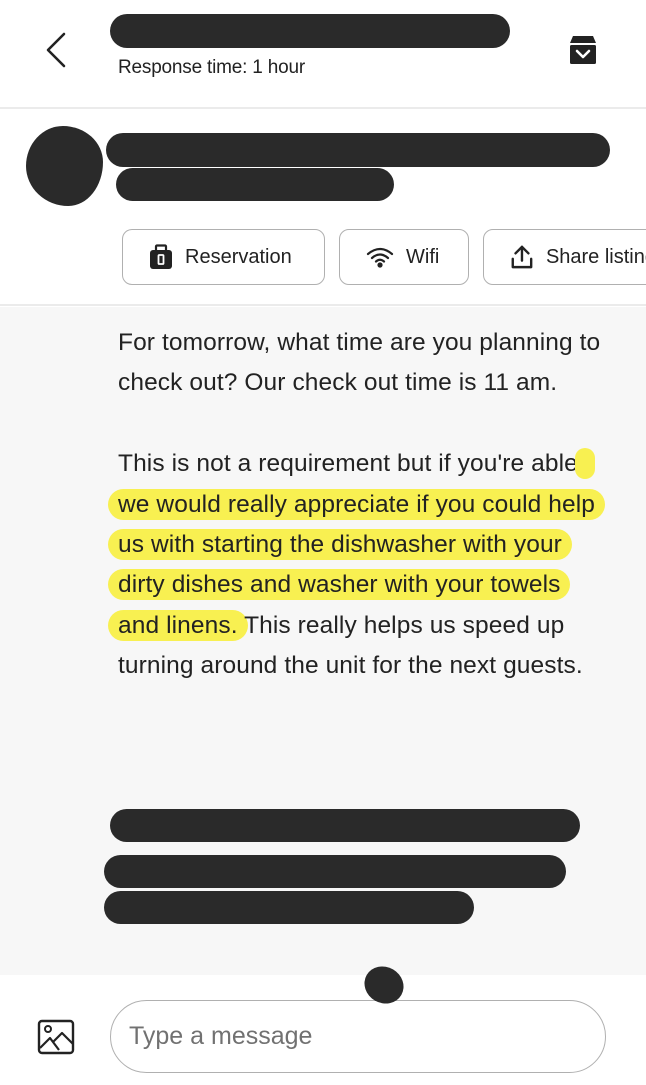  I want to click on share-listing-chip: Share listing, so click(564, 257).